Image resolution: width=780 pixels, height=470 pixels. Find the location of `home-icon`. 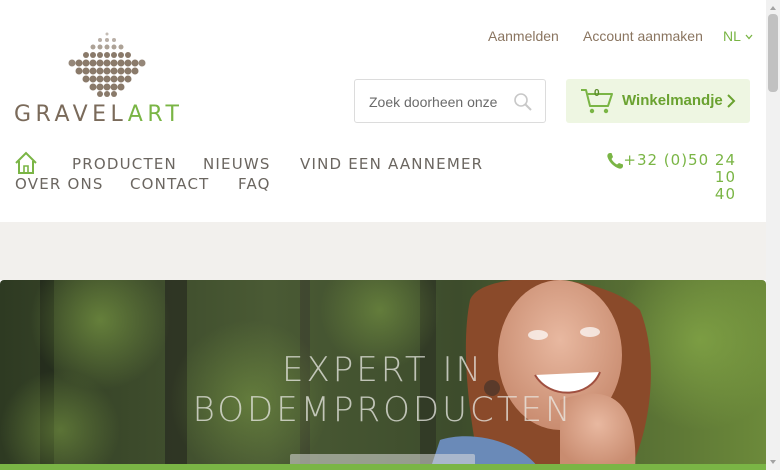

home-icon is located at coordinates (26, 162).